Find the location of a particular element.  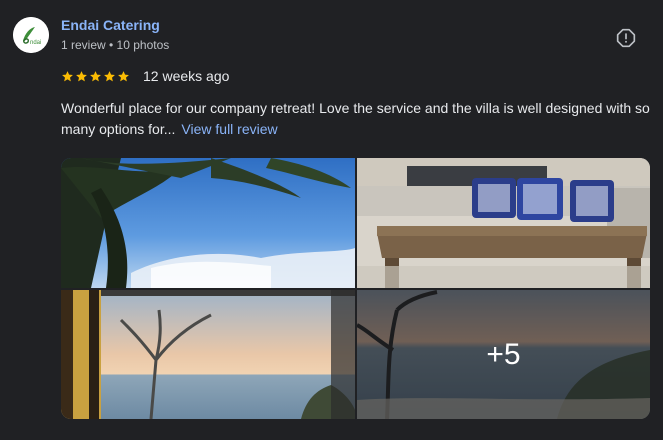

reviewer-meta: 1 review • 10 photos is located at coordinates (115, 45).